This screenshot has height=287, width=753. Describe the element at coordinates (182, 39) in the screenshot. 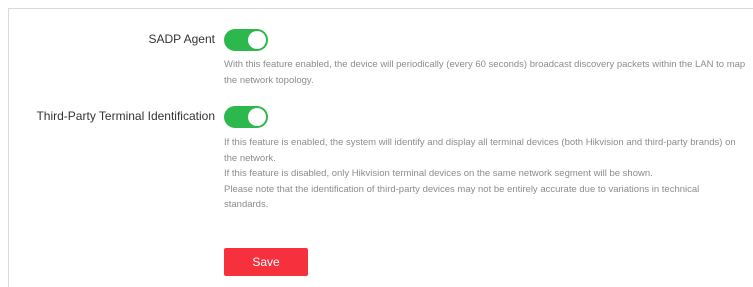

I see `sadp-agent-label: SADP Agent` at that location.